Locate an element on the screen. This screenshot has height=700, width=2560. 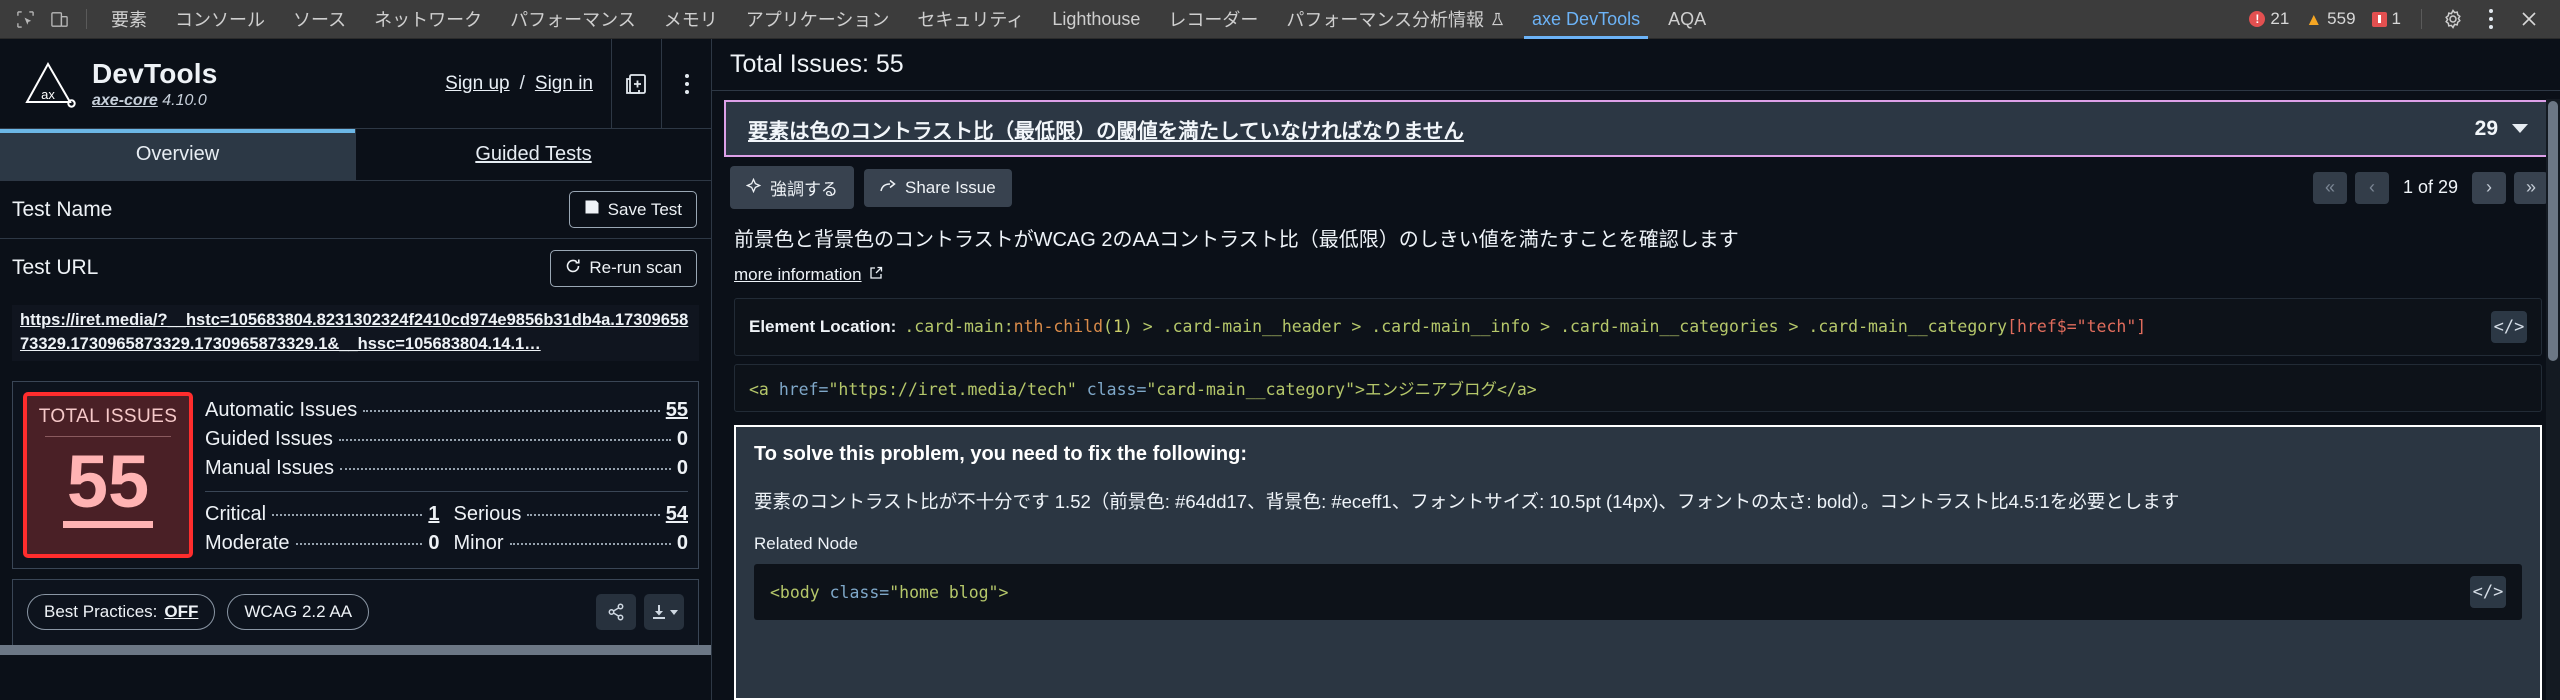
panel-kebab-menu-icon is located at coordinates (686, 83).